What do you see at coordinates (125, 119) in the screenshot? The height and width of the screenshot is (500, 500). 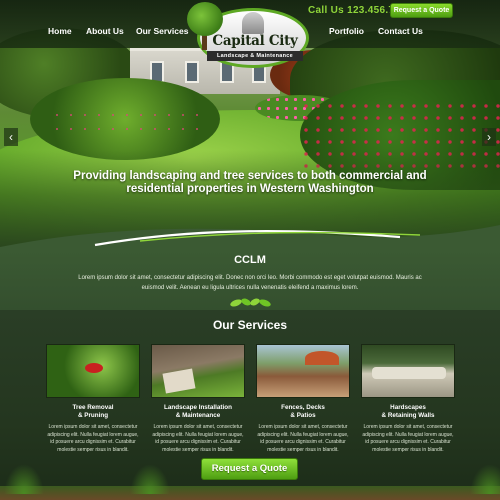 I see `flower-bed-left` at bounding box center [125, 119].